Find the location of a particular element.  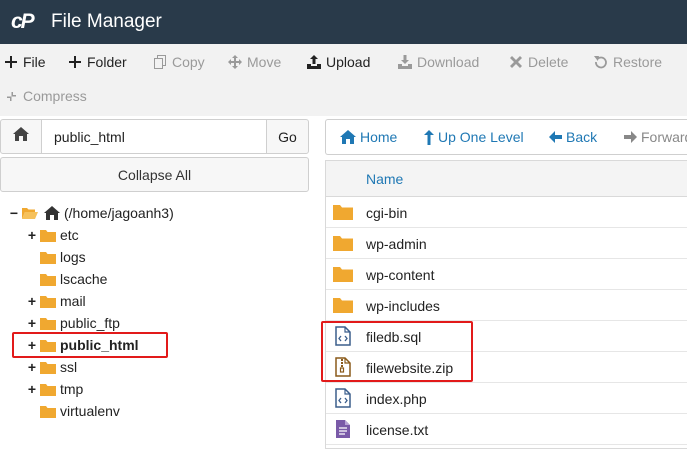

compress-button: Compress is located at coordinates (45, 96).